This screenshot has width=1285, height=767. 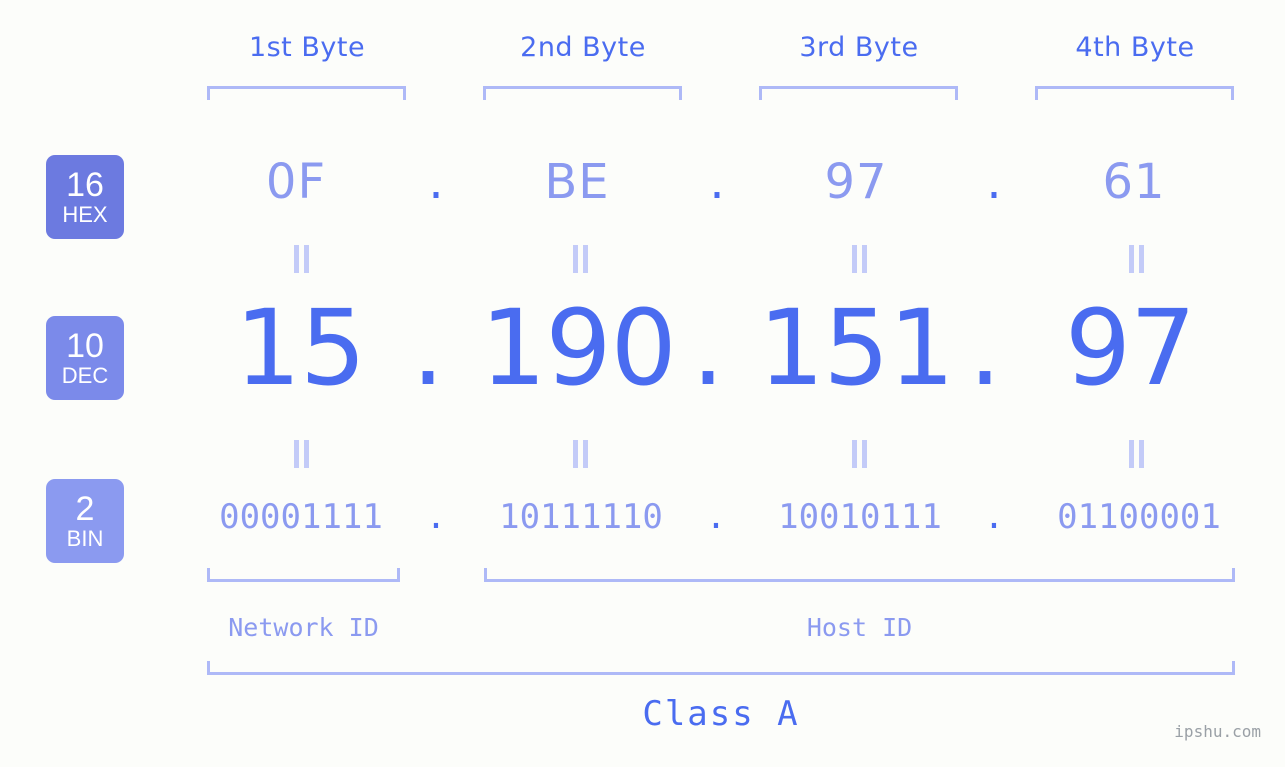 I want to click on ip-class-label: Class A, so click(x=721, y=714).